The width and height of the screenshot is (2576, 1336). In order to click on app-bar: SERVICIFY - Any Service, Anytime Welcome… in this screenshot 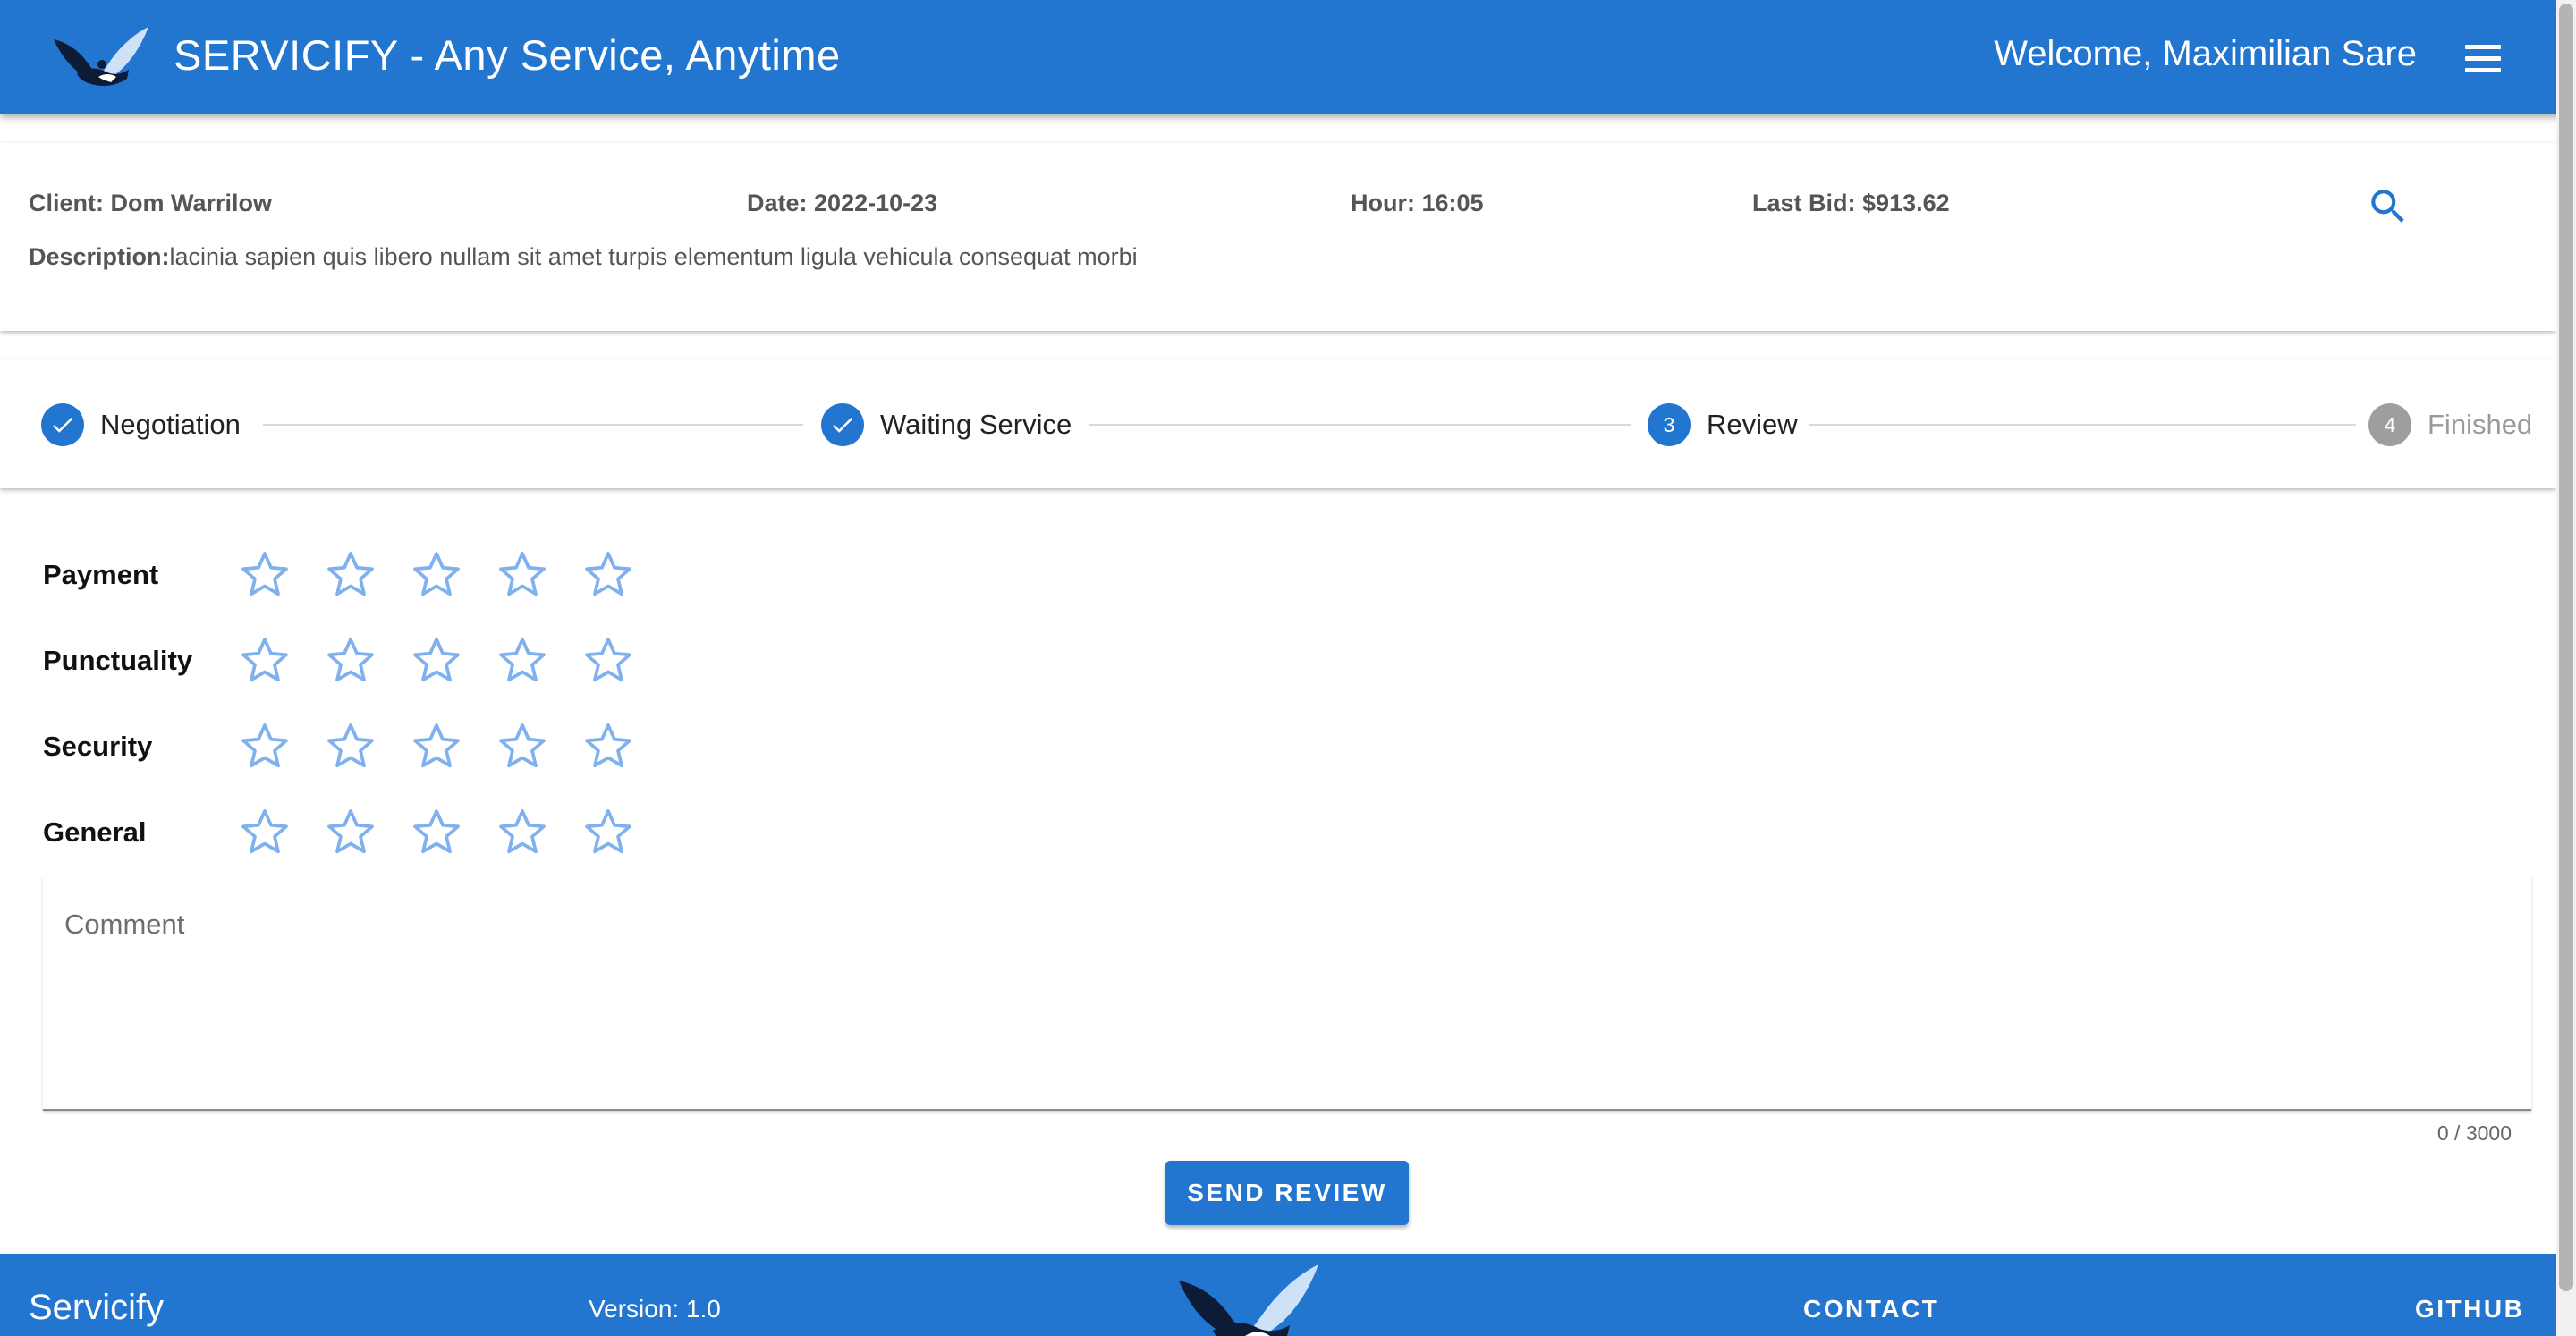, I will do `click(1288, 57)`.